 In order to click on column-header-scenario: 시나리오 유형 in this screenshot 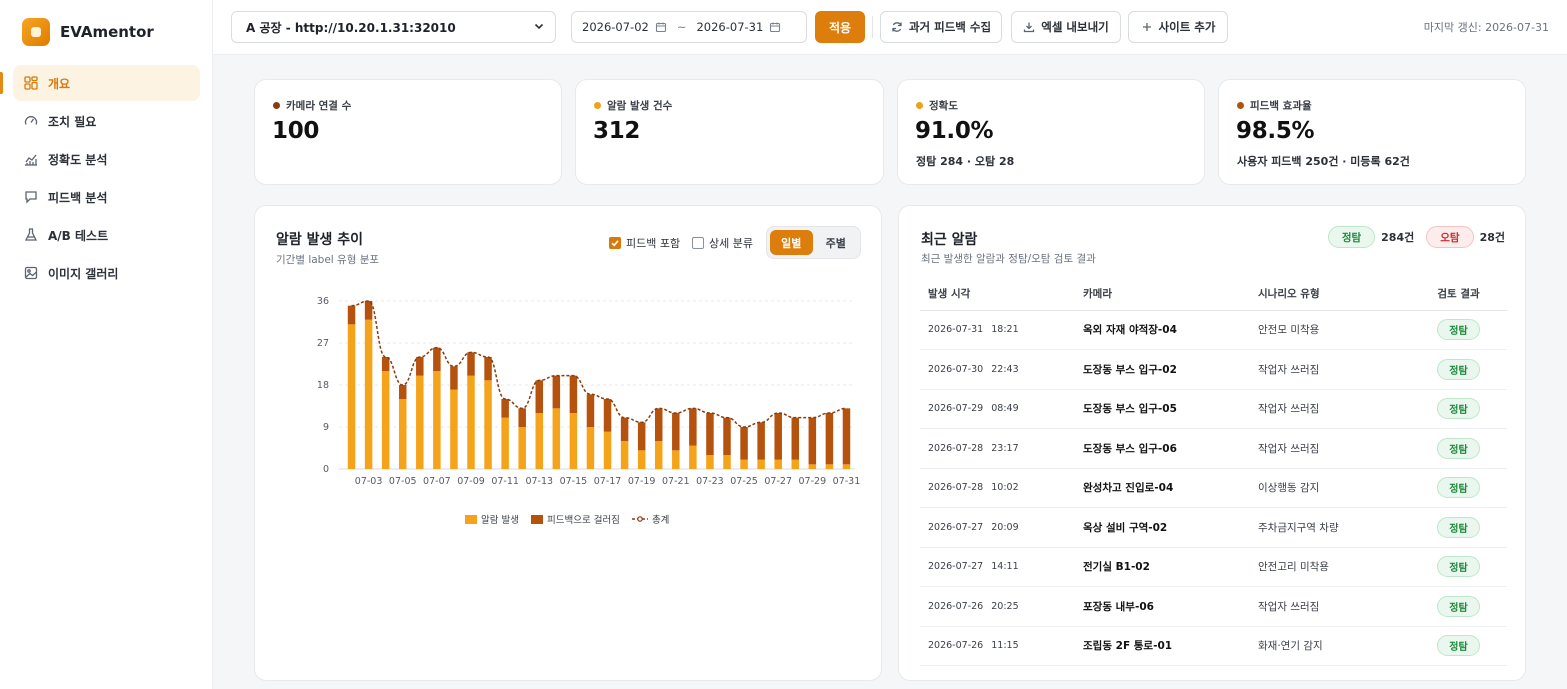, I will do `click(1330, 294)`.